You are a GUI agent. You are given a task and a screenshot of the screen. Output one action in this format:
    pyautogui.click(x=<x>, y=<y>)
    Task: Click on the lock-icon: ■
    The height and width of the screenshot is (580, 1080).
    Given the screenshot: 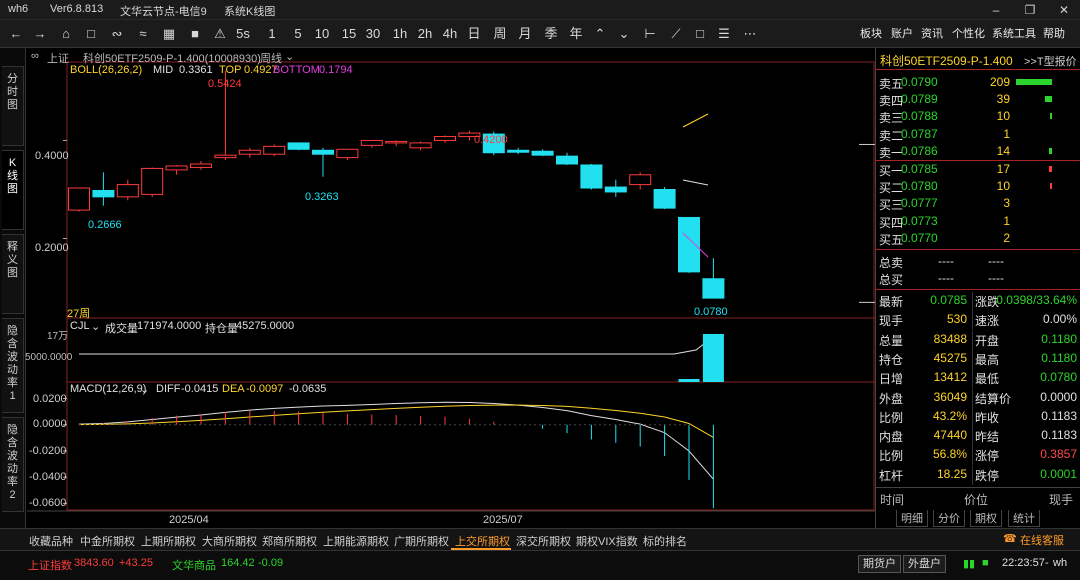 What is the action you would take?
    pyautogui.click(x=195, y=34)
    